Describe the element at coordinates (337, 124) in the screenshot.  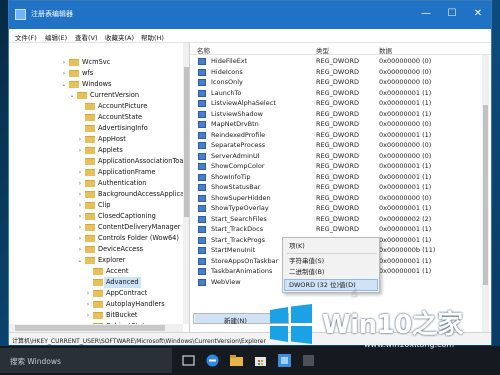
I see `table-row: MapNetDrvBtn REG_DWORD 0x00000000 (0)` at that location.